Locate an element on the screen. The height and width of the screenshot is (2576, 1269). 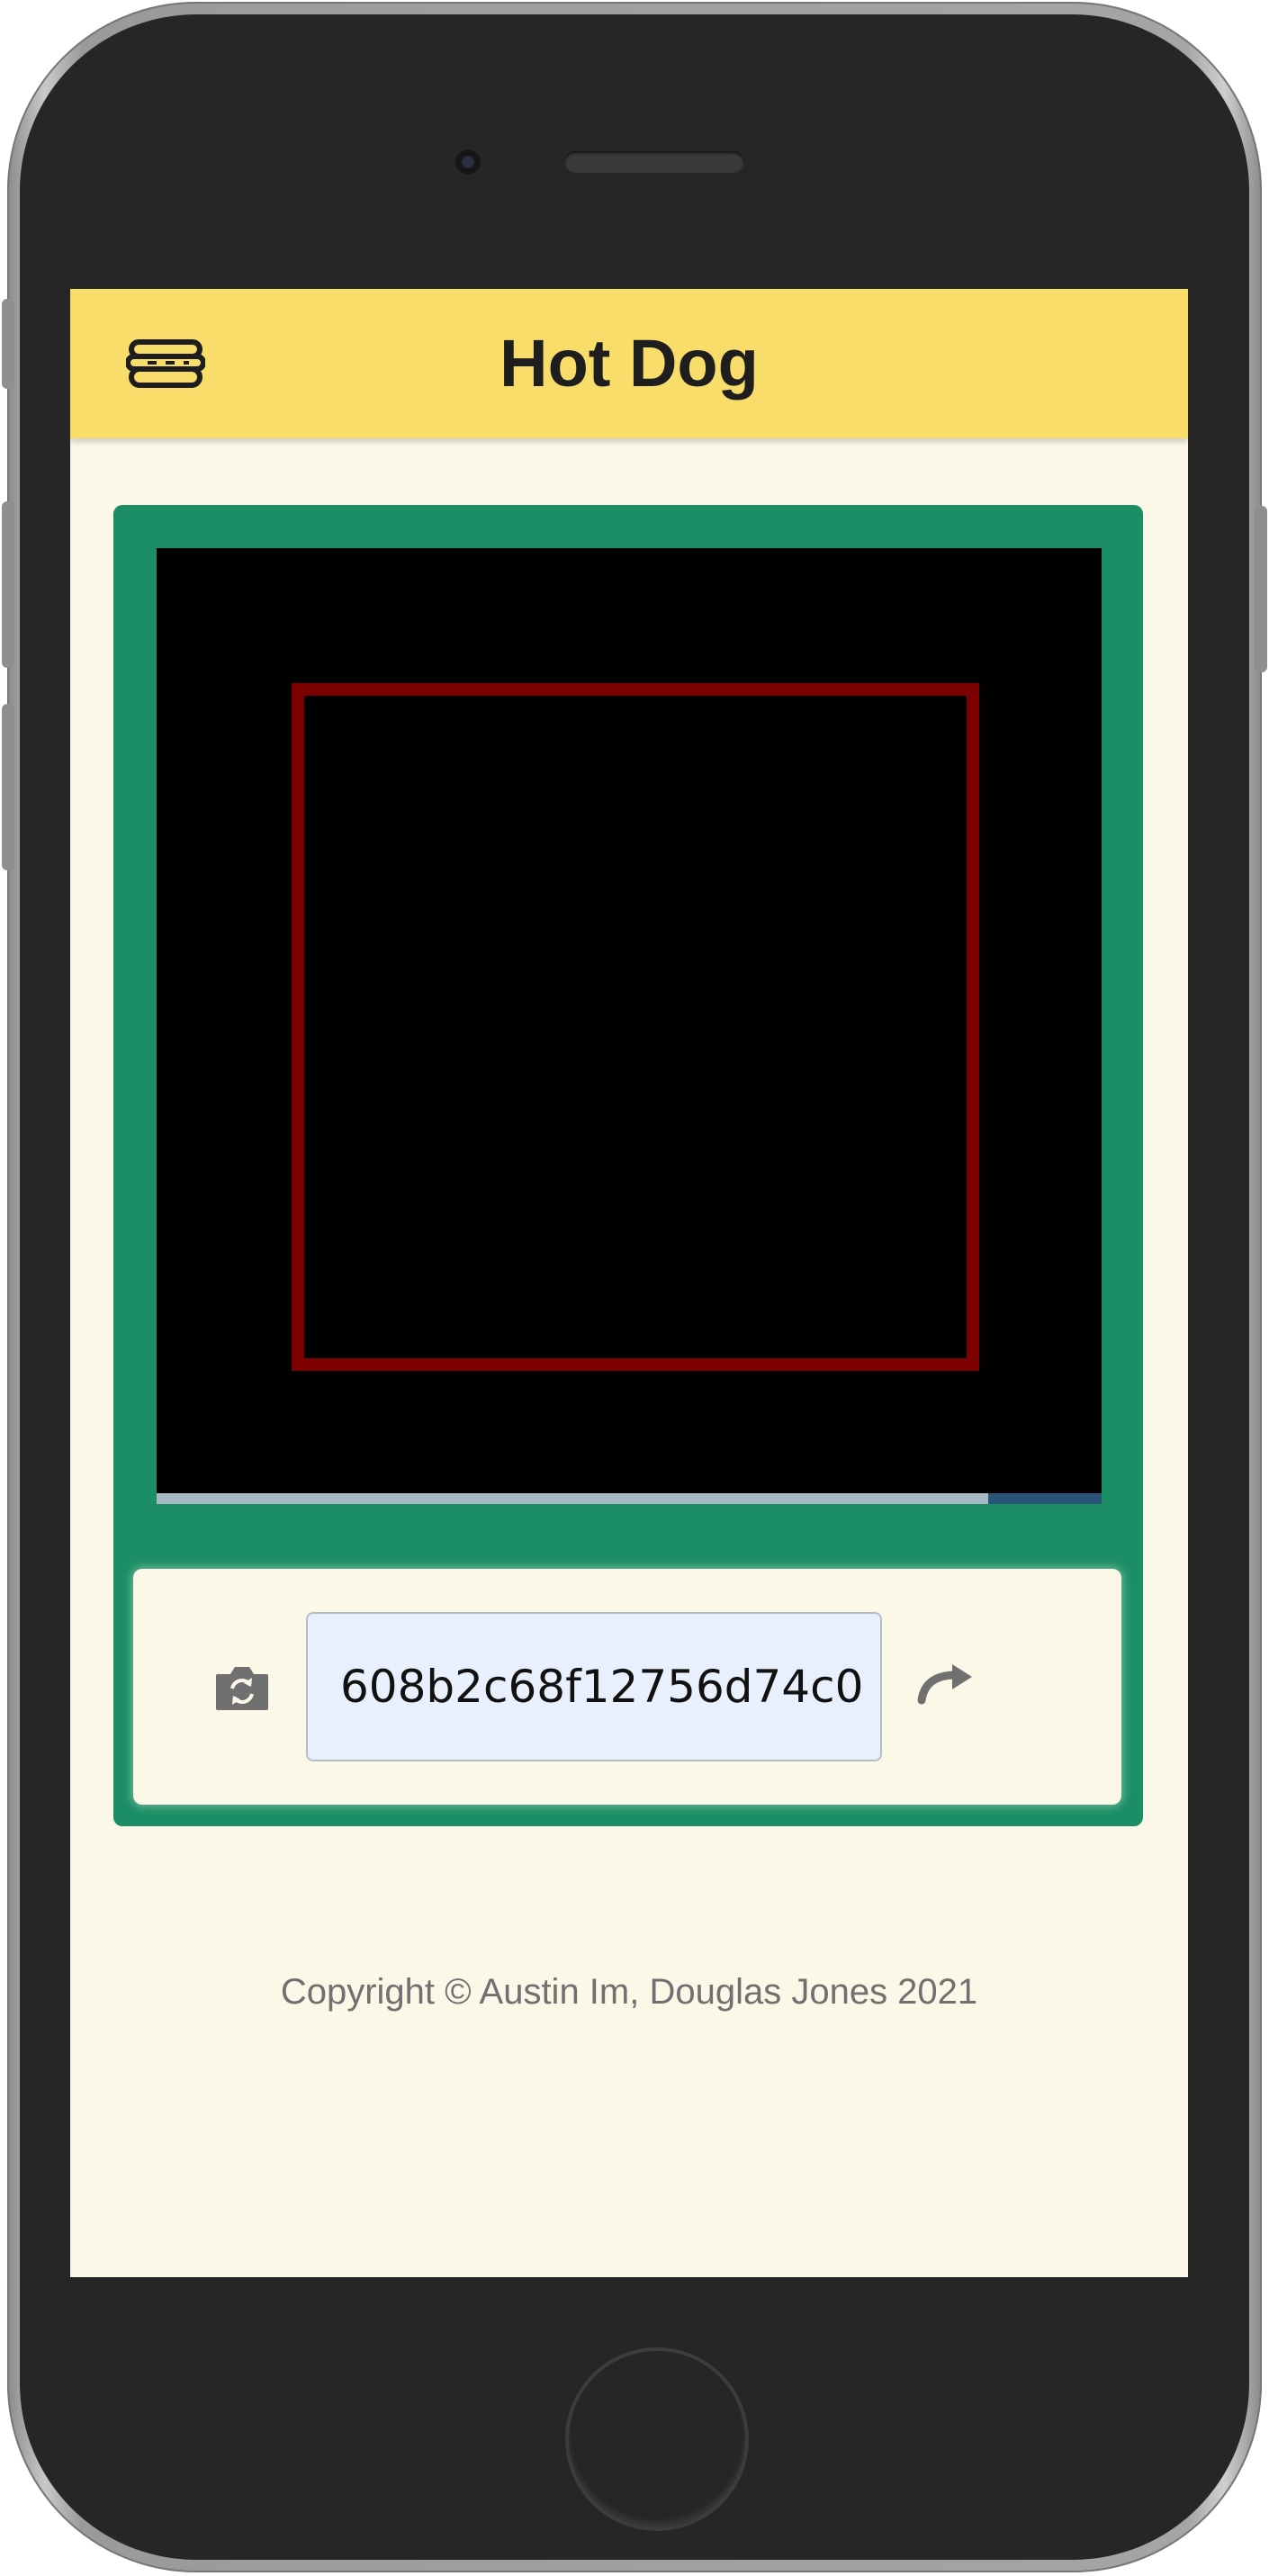
app-title: Hot Dog is located at coordinates (629, 363).